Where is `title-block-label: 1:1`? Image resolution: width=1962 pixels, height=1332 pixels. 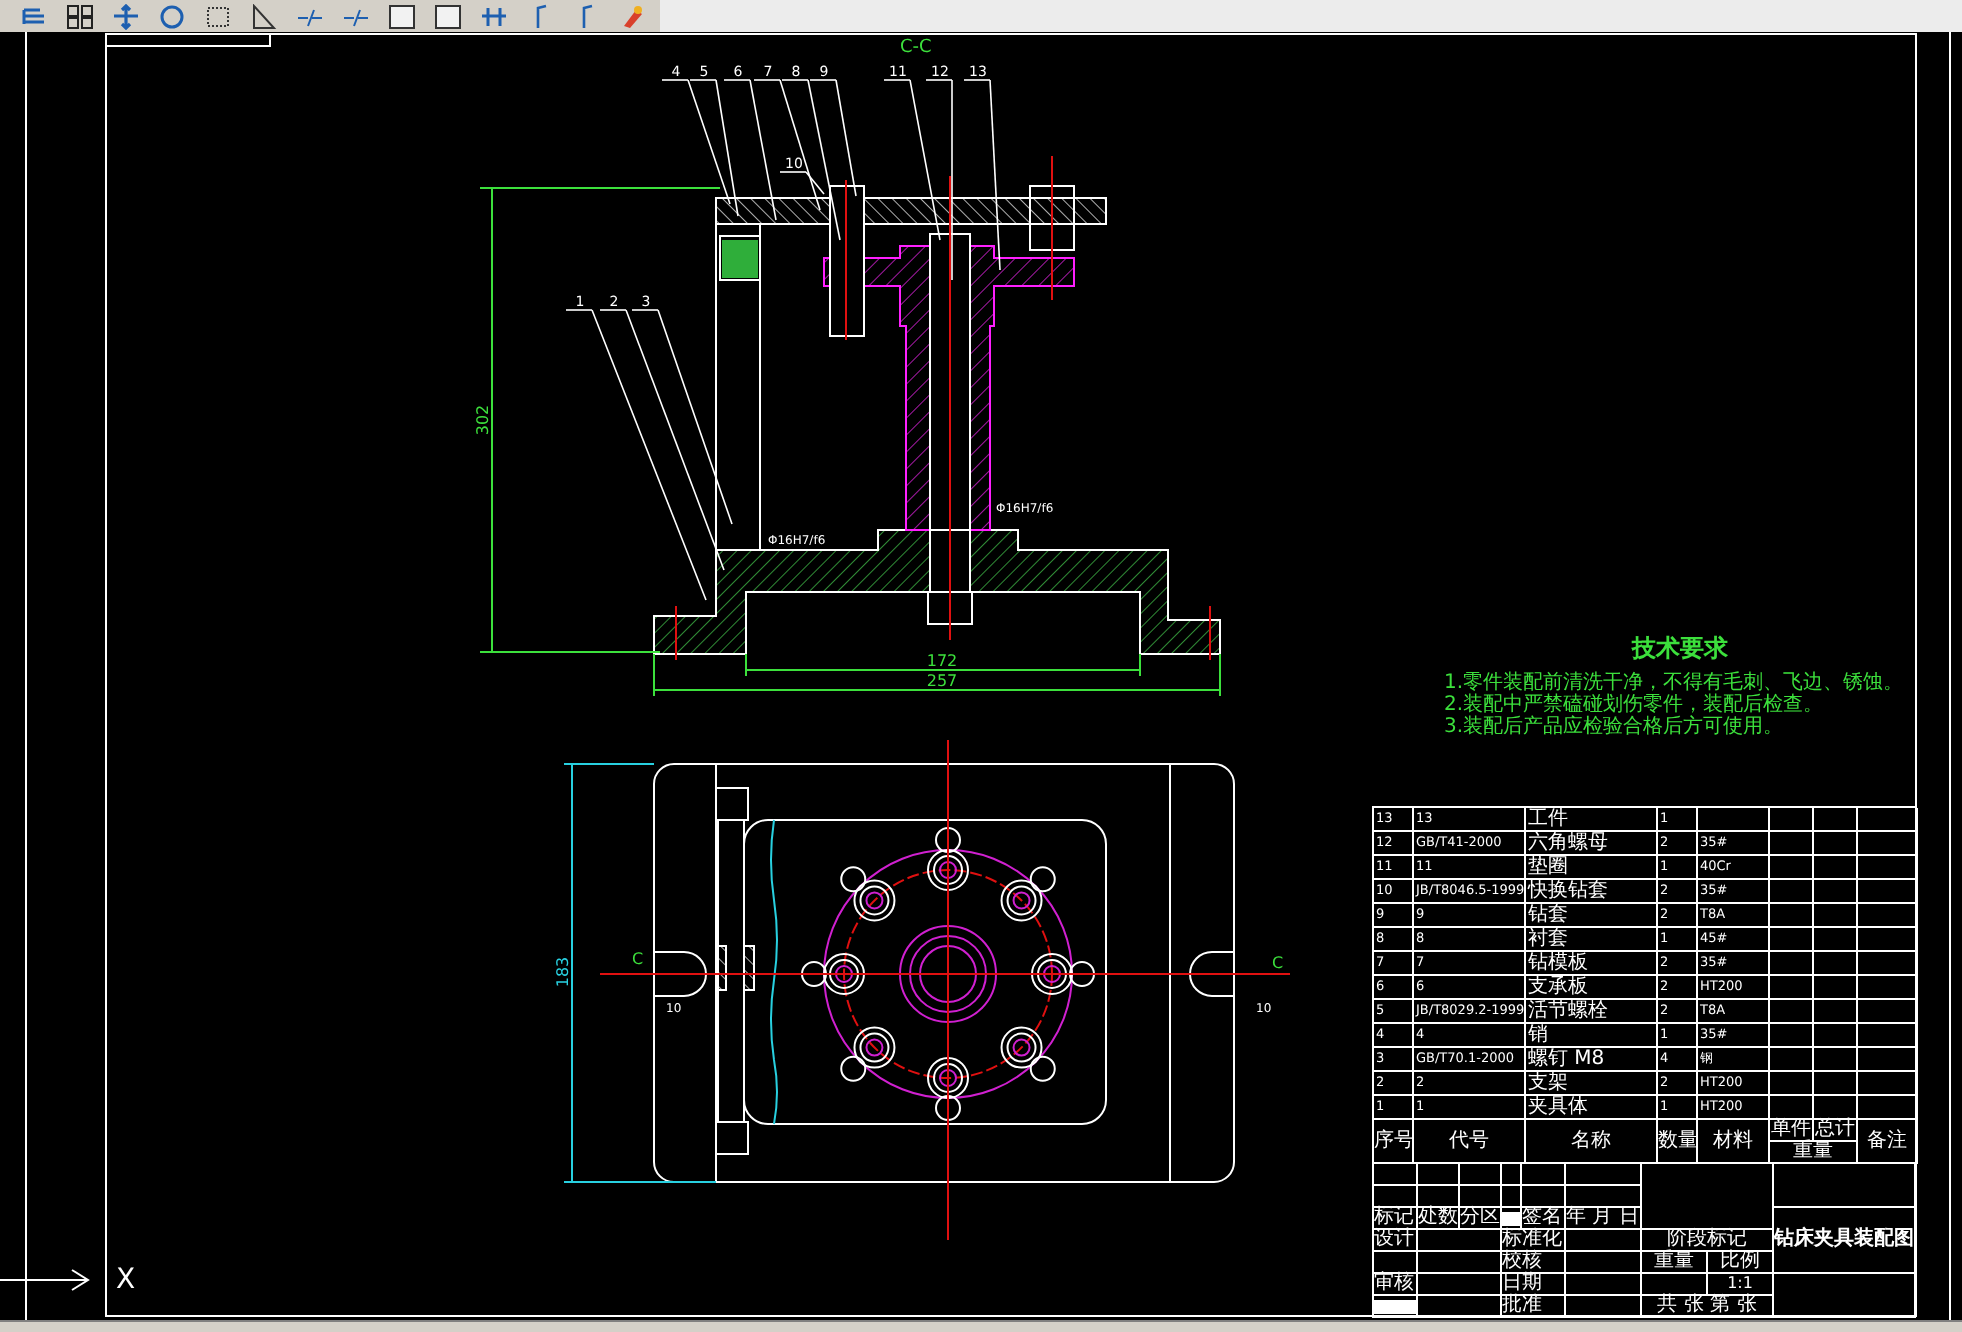
title-block-label: 1:1 is located at coordinates (1741, 1285).